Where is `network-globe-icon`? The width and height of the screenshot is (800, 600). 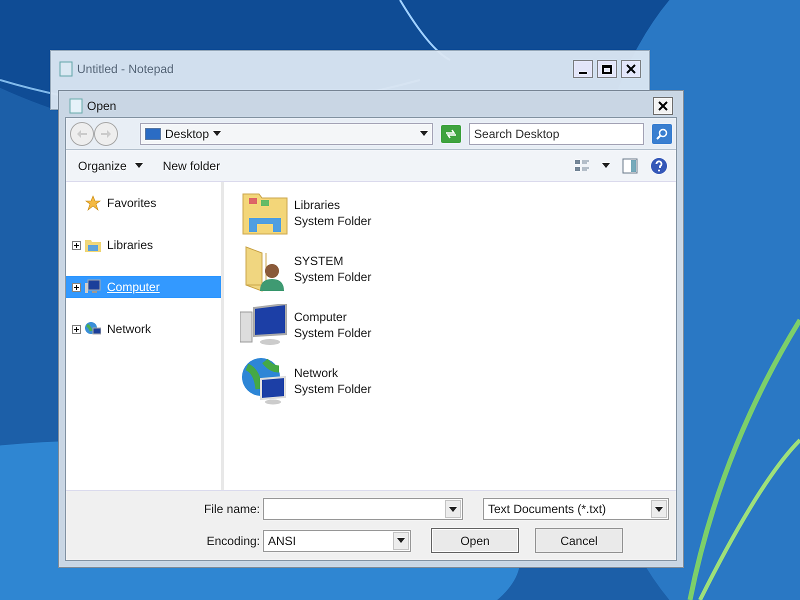
network-globe-icon is located at coordinates (265, 381).